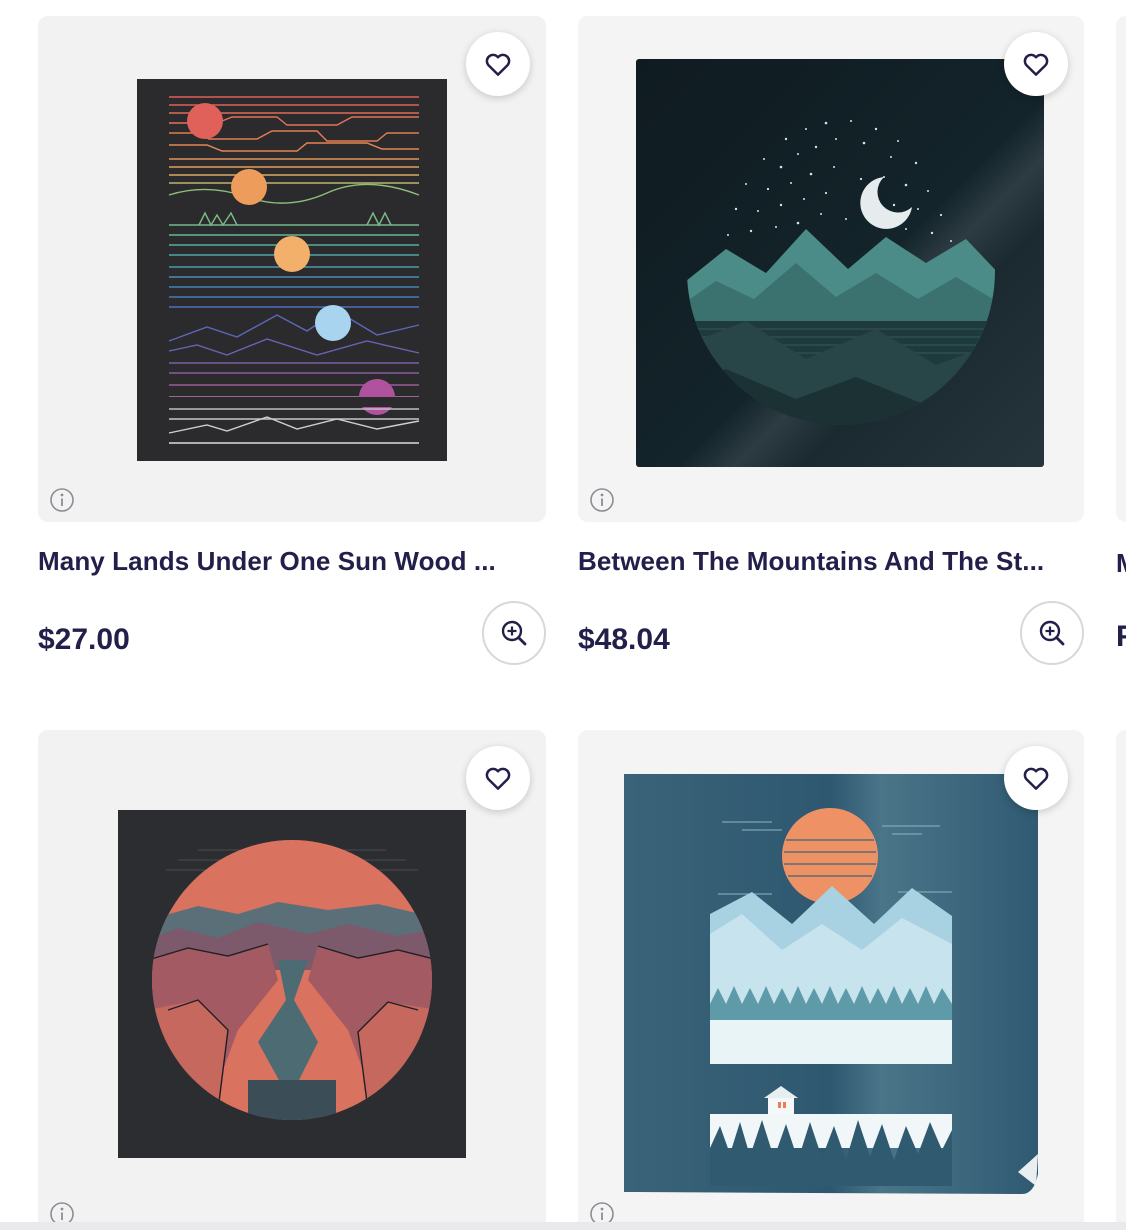 This screenshot has width=1126, height=1230. I want to click on mountain-cabin-artwork, so click(831, 984).